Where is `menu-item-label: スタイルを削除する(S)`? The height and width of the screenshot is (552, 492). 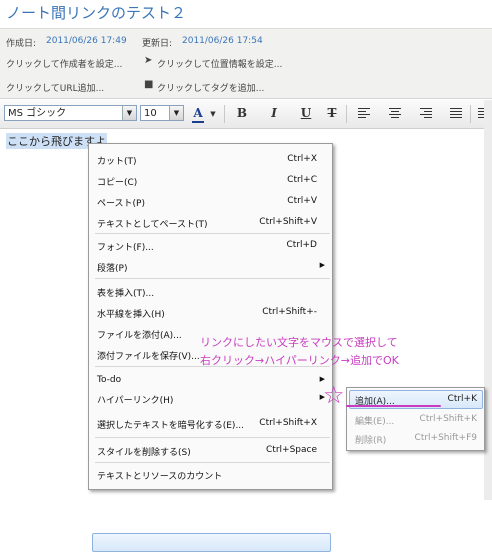 menu-item-label: スタイルを削除する(S) is located at coordinates (144, 453).